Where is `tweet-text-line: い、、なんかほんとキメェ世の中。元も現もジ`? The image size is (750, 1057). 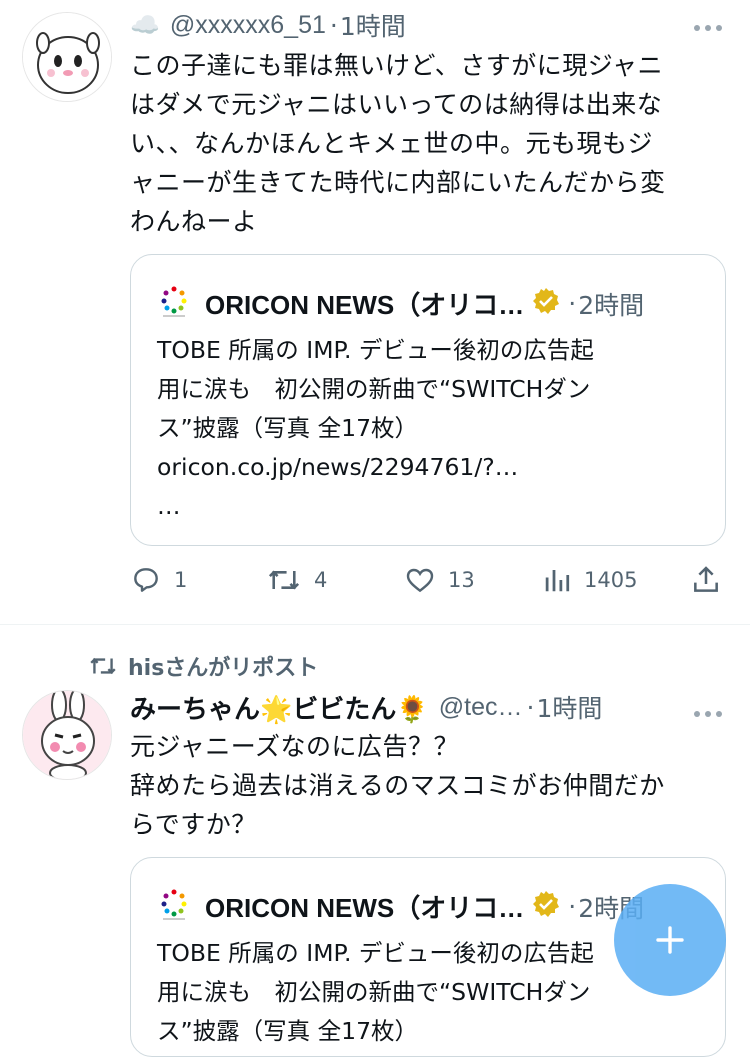 tweet-text-line: い、、なんかほんとキメェ世の中。元も現もジ is located at coordinates (392, 143).